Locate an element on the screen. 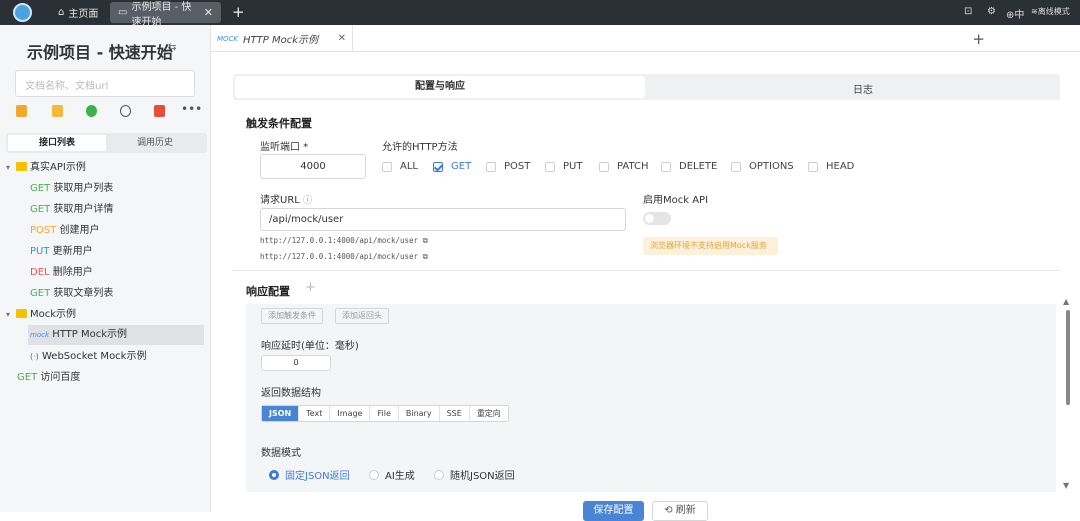 The image size is (1080, 521). method-checkbox-get: GET is located at coordinates (452, 166).